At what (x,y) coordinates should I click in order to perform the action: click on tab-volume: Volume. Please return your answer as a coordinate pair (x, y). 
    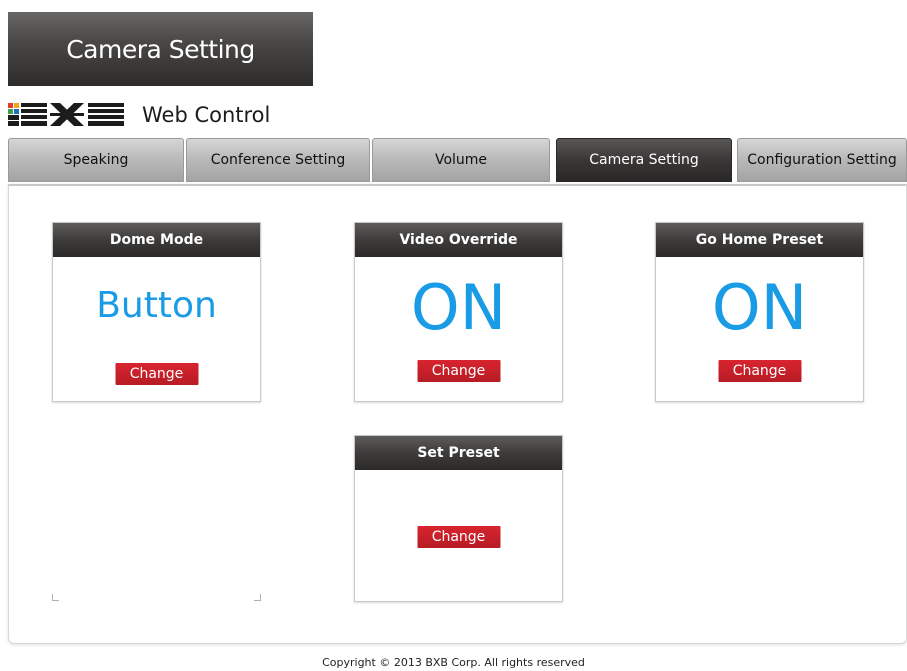
    Looking at the image, I should click on (461, 160).